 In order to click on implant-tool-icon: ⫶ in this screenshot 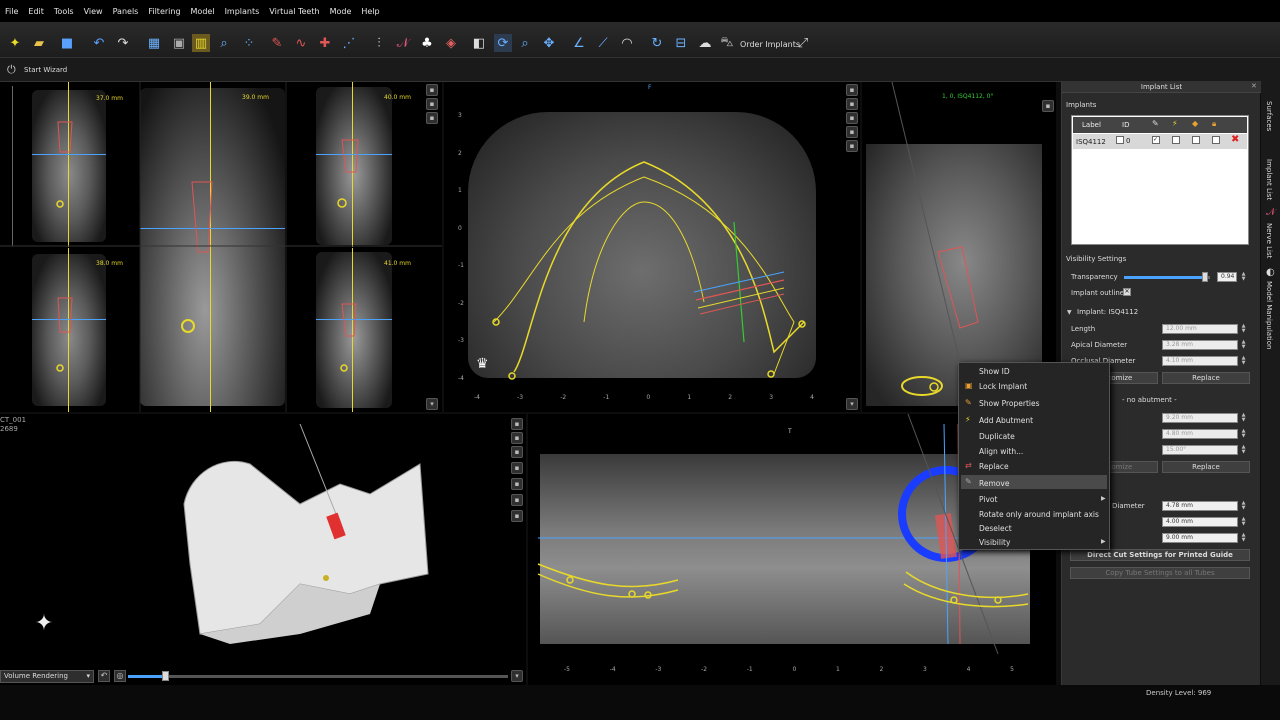, I will do `click(379, 43)`.